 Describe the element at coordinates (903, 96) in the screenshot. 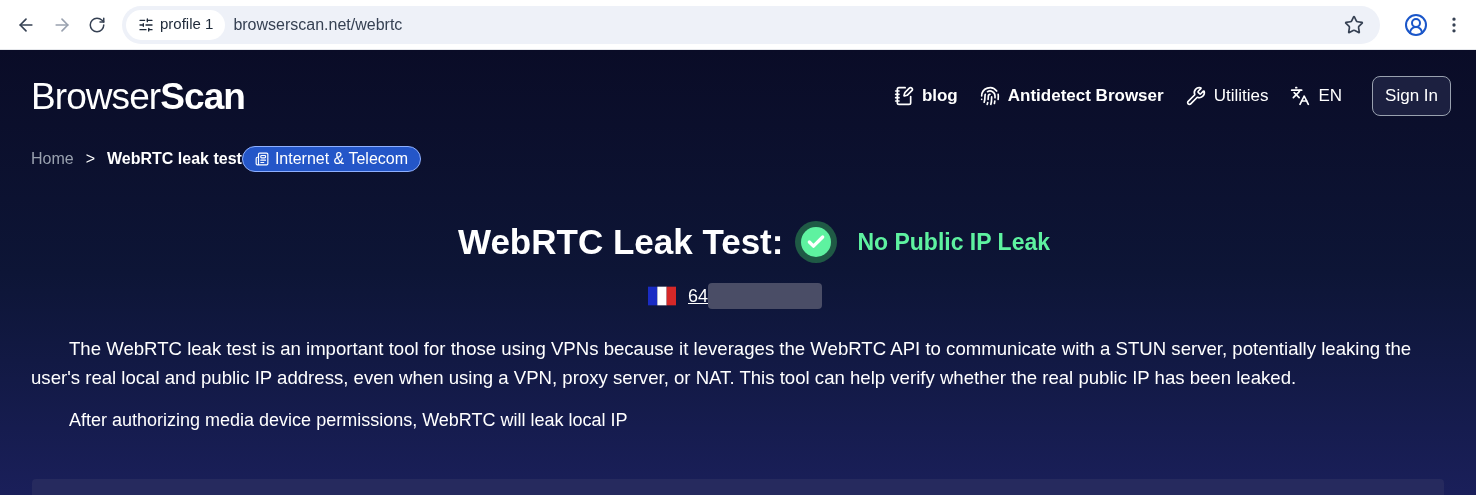

I see `notepad-icon` at that location.